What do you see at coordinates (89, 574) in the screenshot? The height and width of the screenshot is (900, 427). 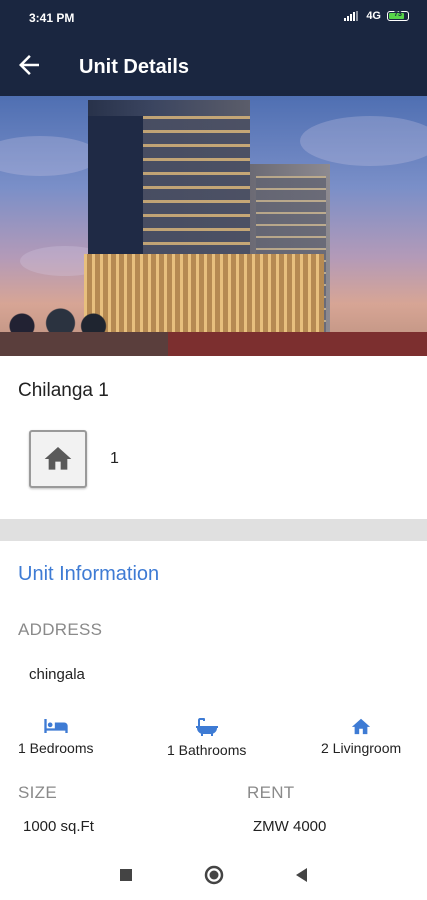 I see `section-title: Unit Information` at bounding box center [89, 574].